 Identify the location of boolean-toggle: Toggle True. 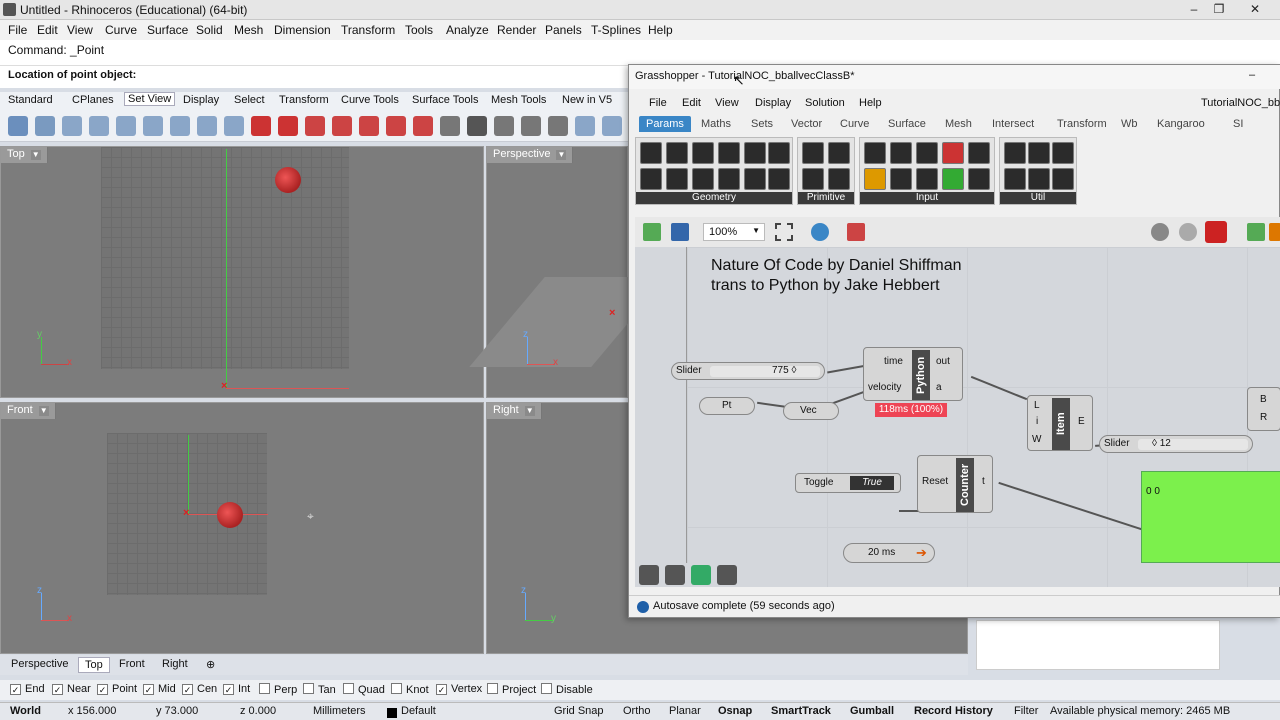
(848, 483).